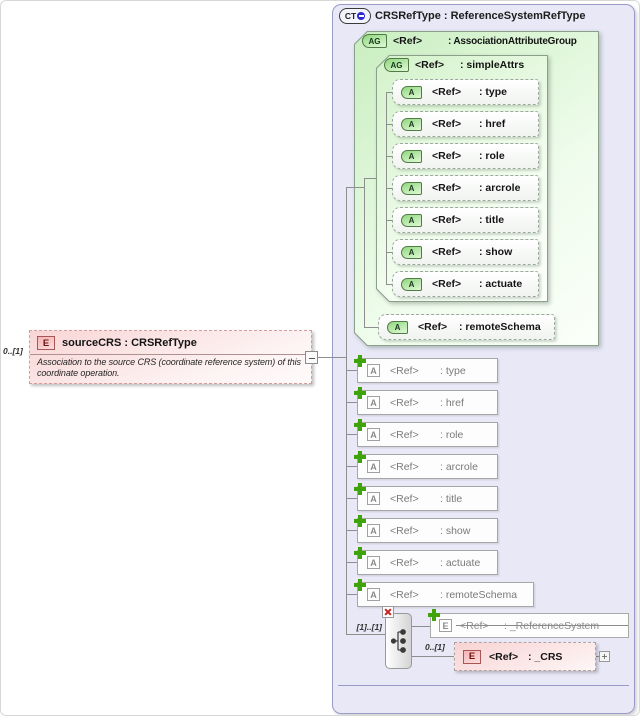  What do you see at coordinates (465, 220) in the screenshot?
I see `attr-row-title: A <Ref> : title` at bounding box center [465, 220].